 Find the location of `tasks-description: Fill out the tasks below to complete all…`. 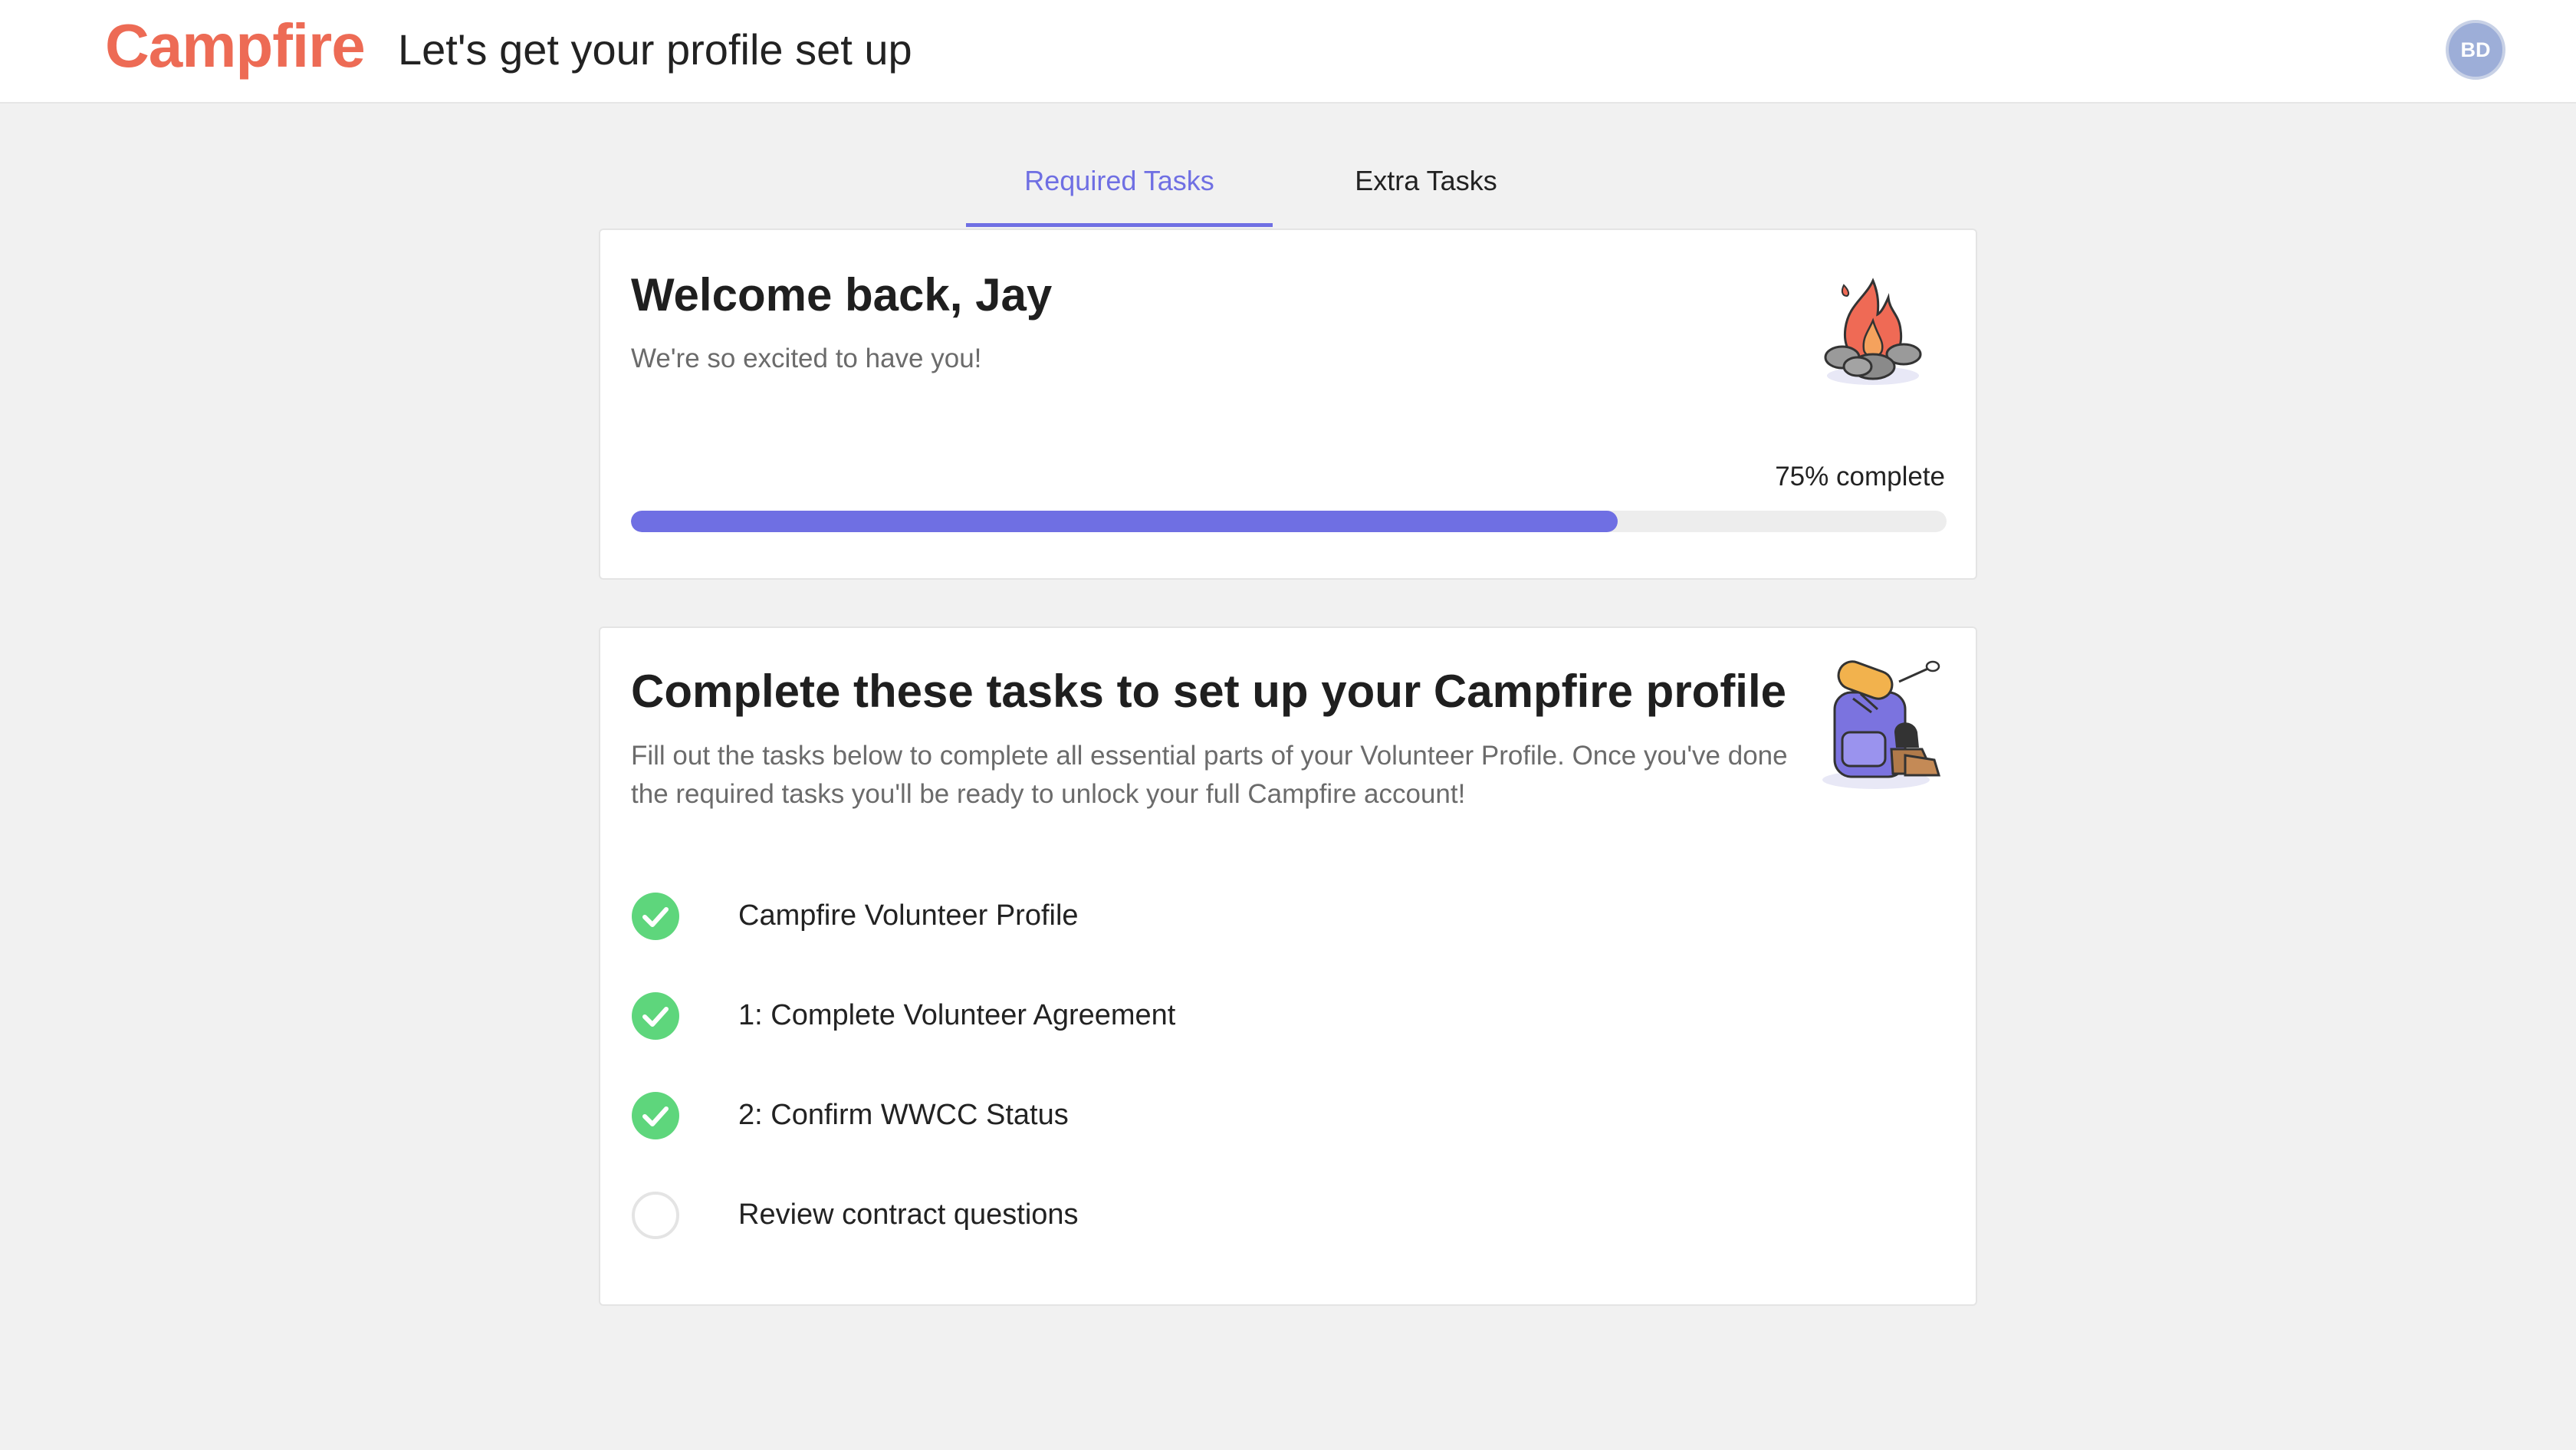

tasks-description: Fill out the tasks below to complete all… is located at coordinates (1210, 775).